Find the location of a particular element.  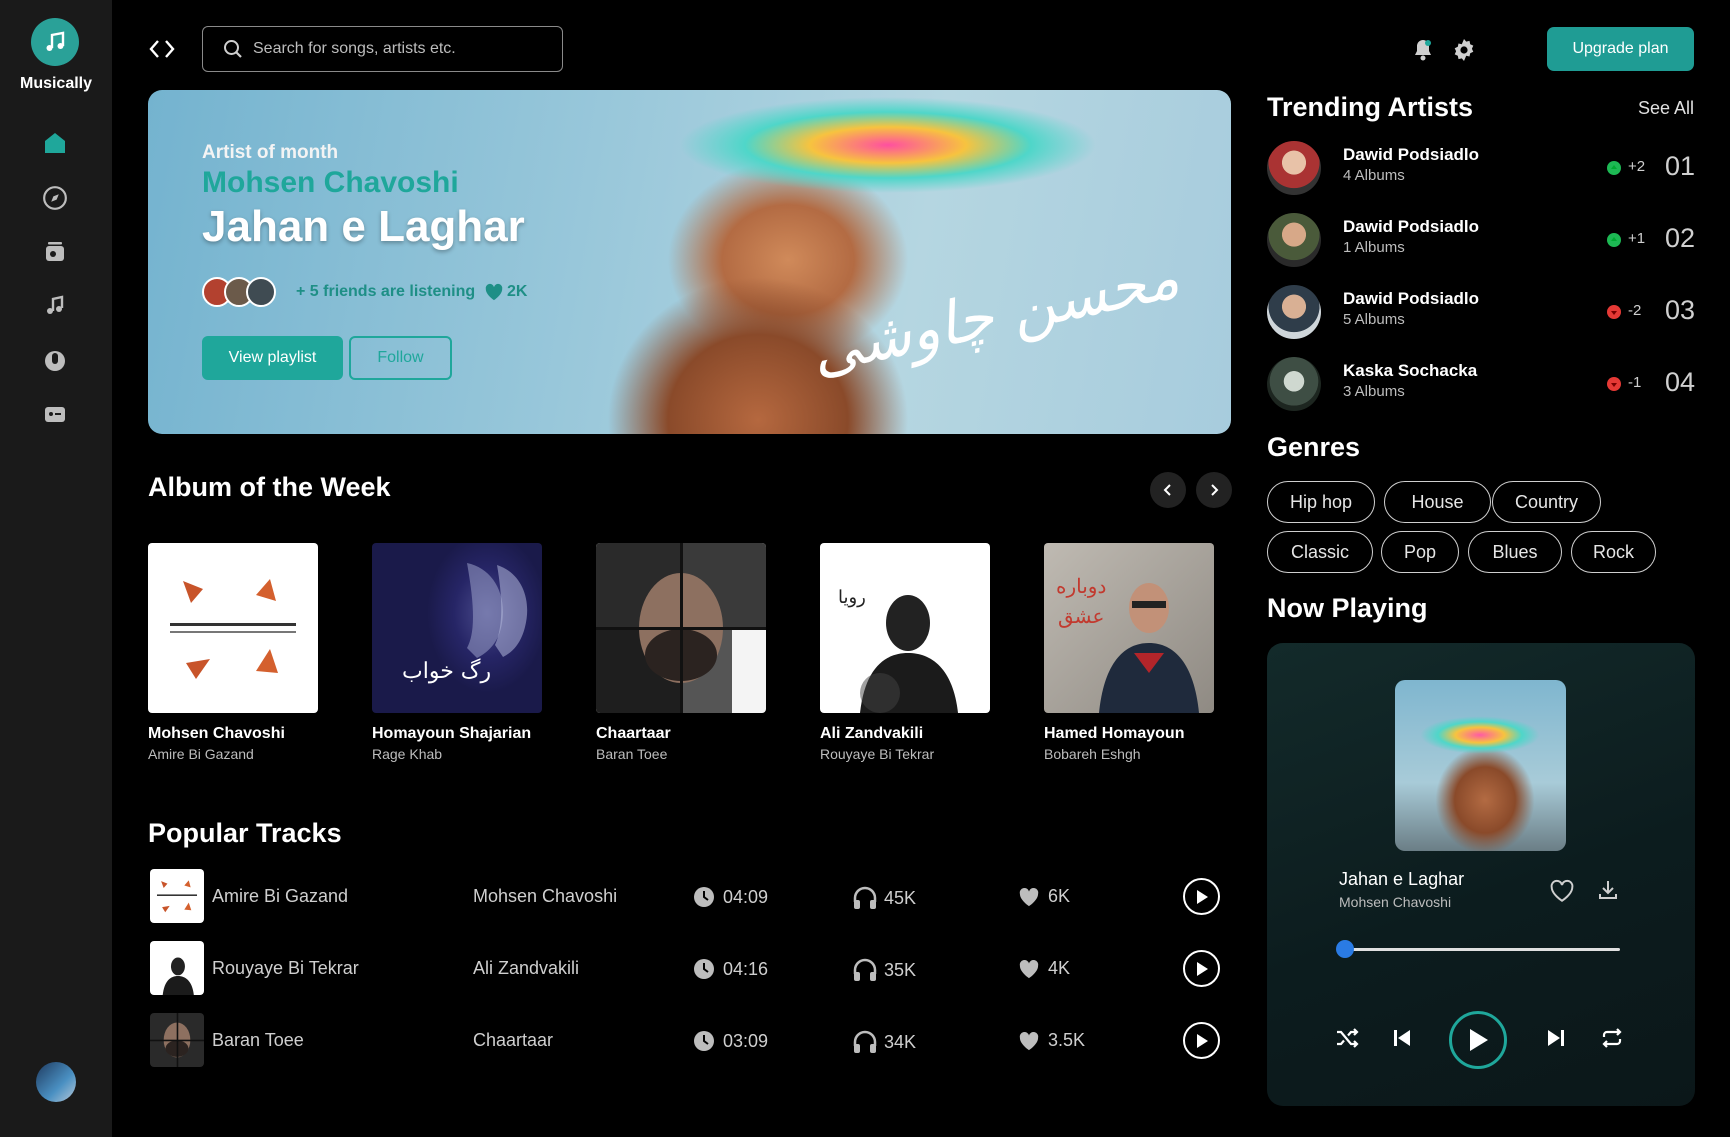

genre-chip: Blues is located at coordinates (1515, 552).